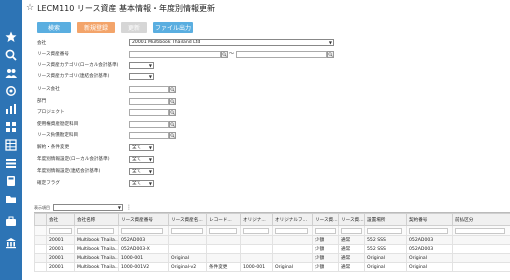 This screenshot has width=510, height=280. What do you see at coordinates (126, 8) in the screenshot?
I see `page-title: LECM110 リース資産 基本情報・年度別情報更新` at bounding box center [126, 8].